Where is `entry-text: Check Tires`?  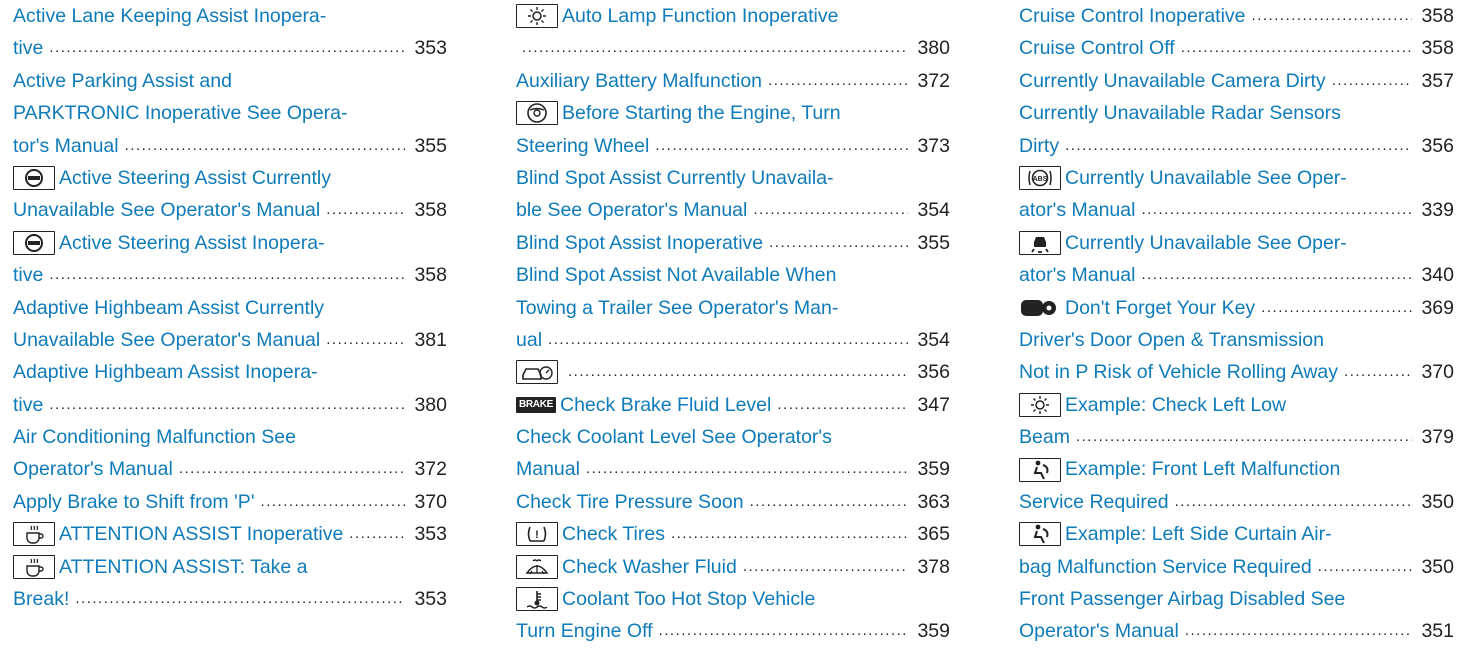 entry-text: Check Tires is located at coordinates (613, 534).